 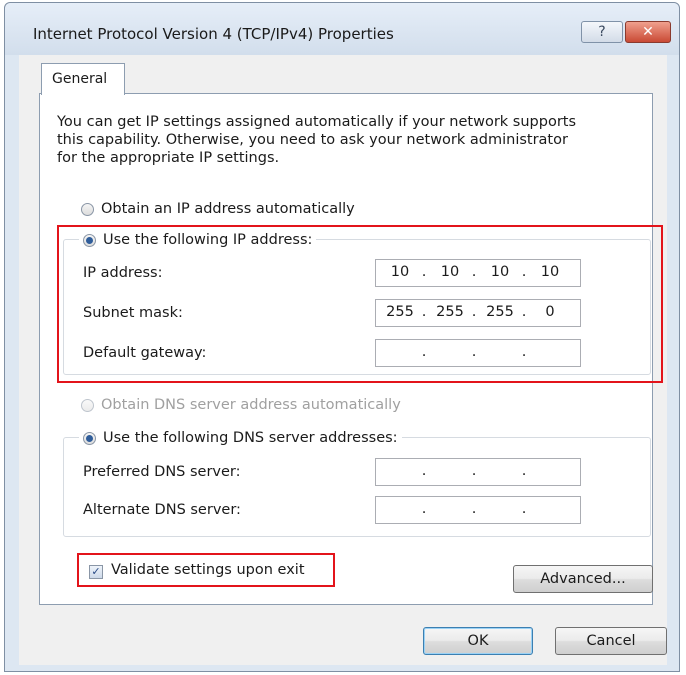 I want to click on preferred-dns-input: . . ., so click(x=478, y=472).